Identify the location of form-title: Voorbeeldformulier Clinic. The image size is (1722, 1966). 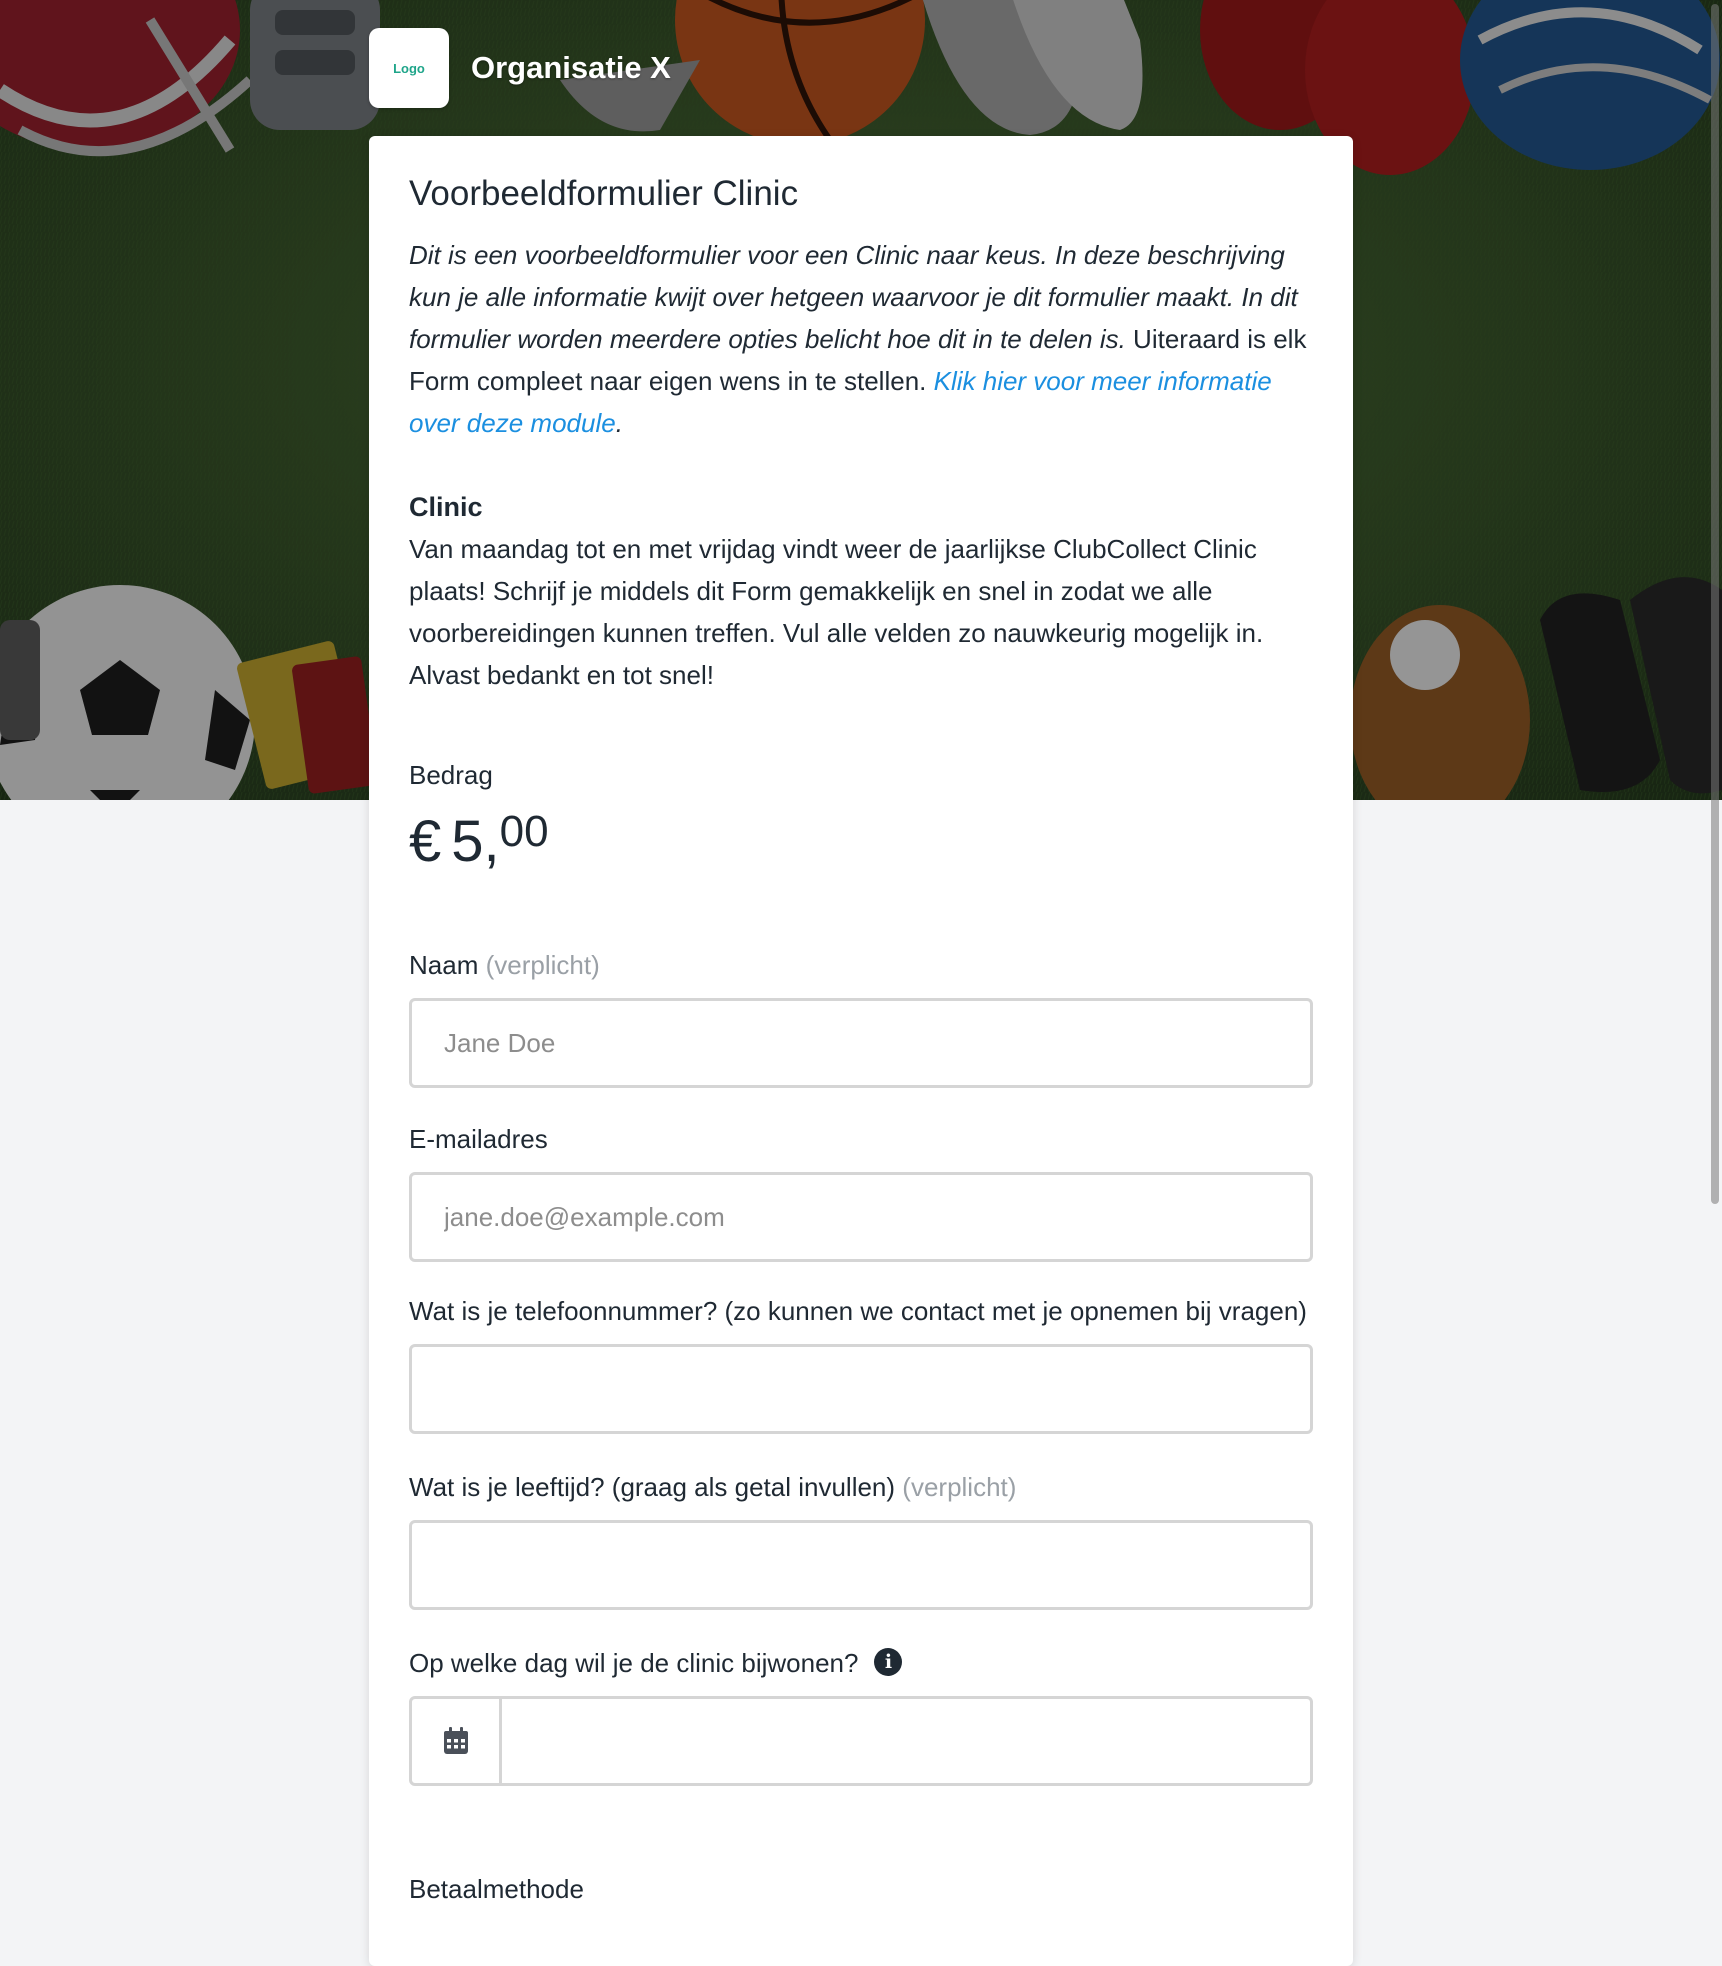
(604, 193).